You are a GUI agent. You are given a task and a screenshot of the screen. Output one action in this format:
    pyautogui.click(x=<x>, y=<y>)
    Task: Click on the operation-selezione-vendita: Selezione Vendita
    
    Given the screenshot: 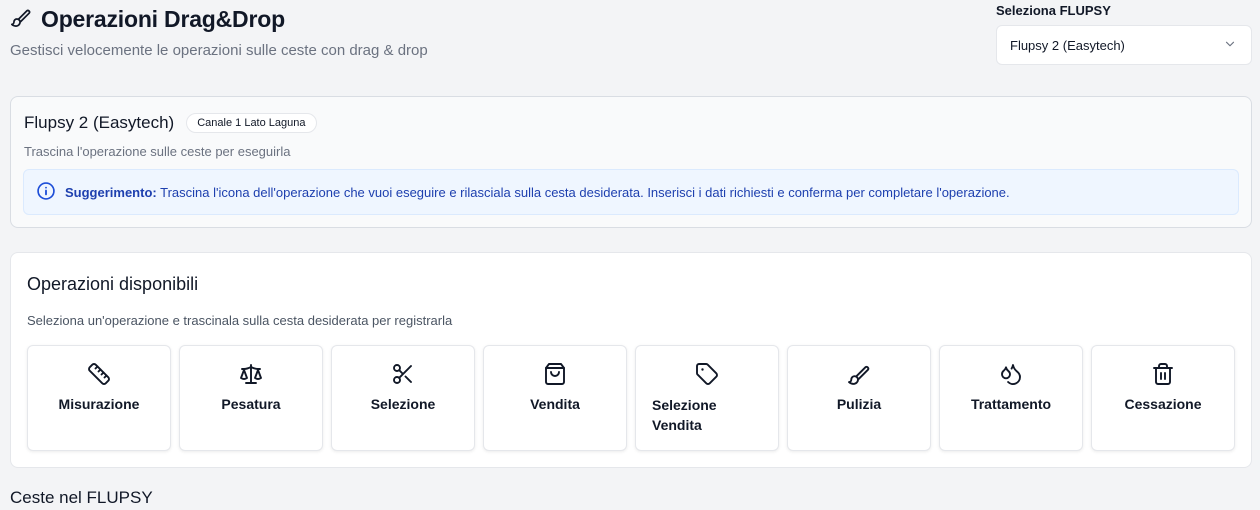 What is the action you would take?
    pyautogui.click(x=707, y=398)
    